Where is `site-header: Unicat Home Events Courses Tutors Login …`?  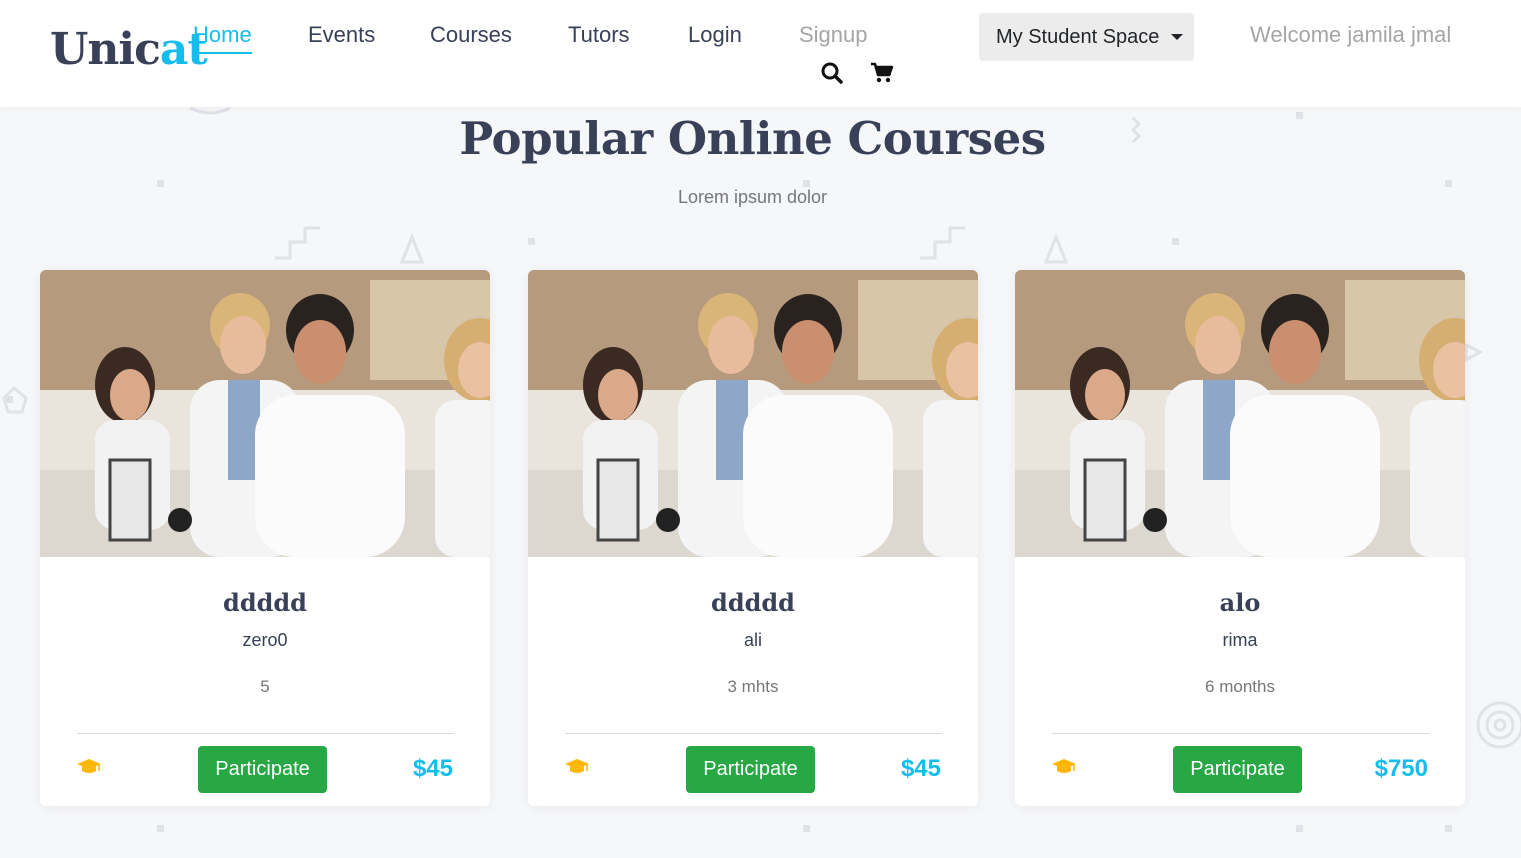 site-header: Unicat Home Events Courses Tutors Login … is located at coordinates (760, 53).